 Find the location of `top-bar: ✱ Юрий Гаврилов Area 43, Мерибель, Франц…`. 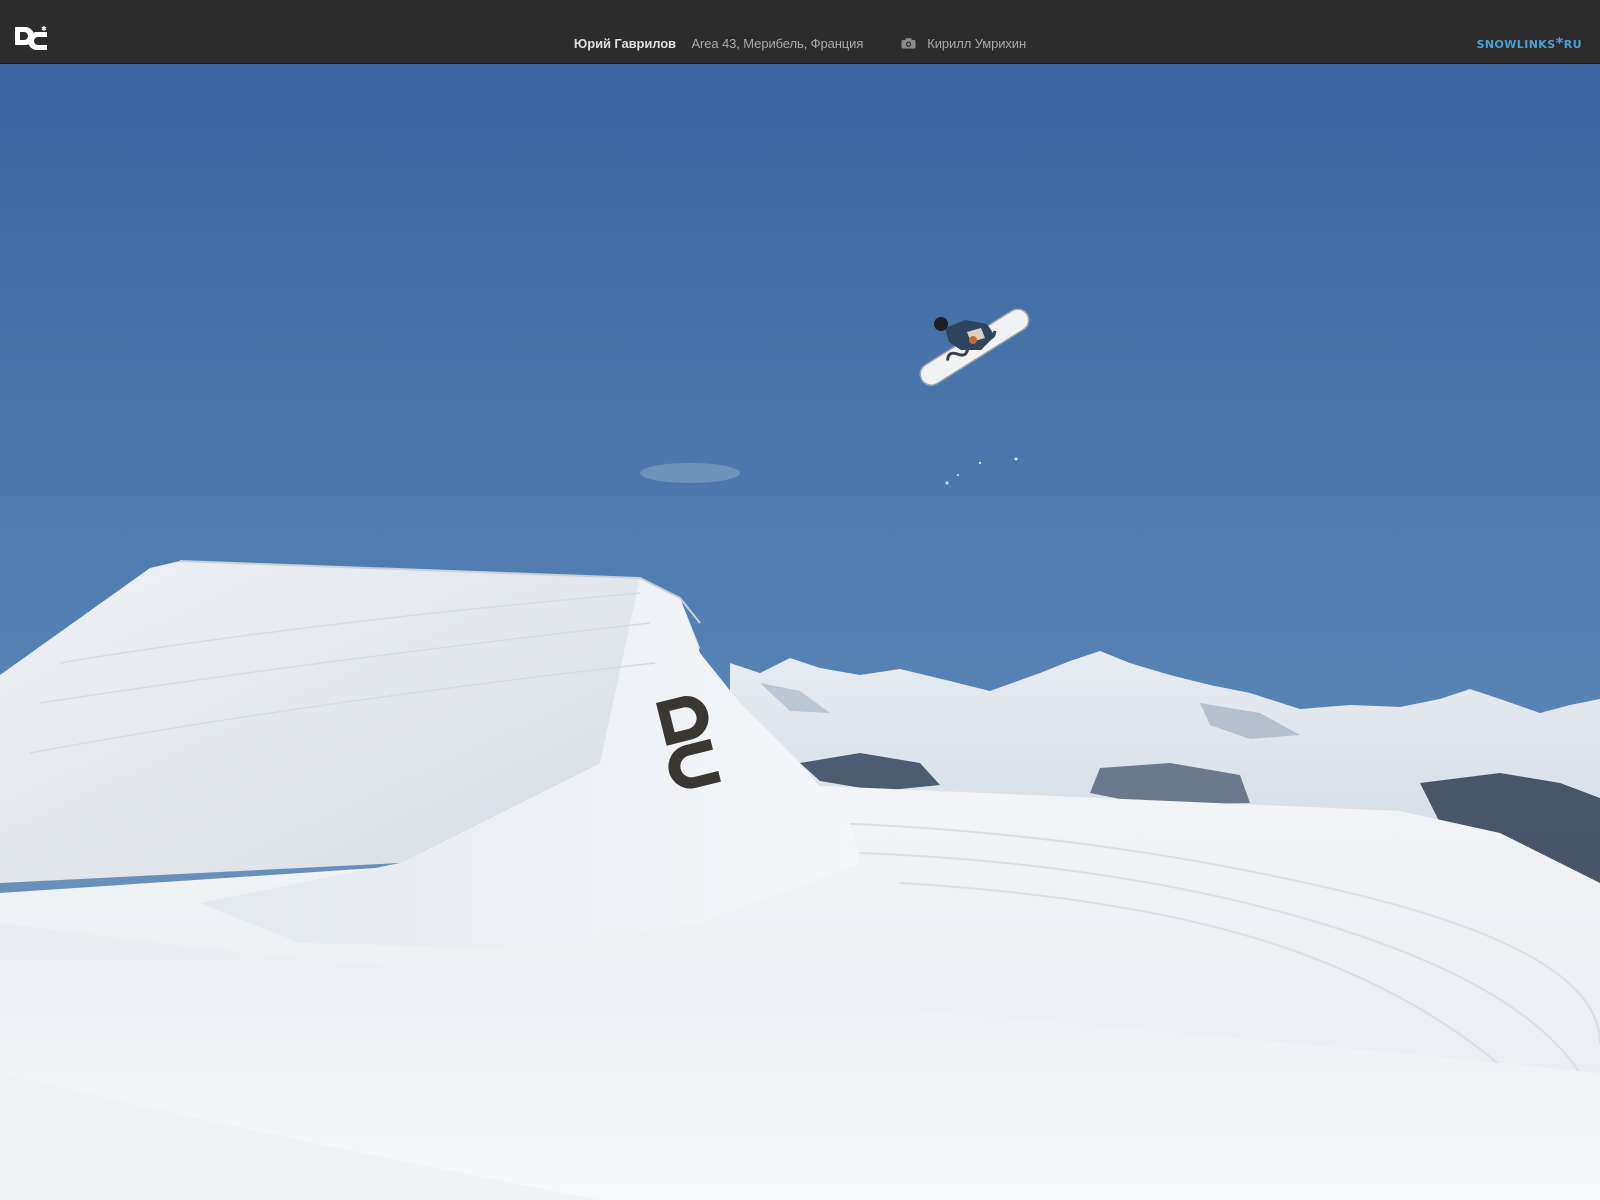

top-bar: ✱ Юрий Гаврилов Area 43, Мерибель, Франц… is located at coordinates (800, 32).